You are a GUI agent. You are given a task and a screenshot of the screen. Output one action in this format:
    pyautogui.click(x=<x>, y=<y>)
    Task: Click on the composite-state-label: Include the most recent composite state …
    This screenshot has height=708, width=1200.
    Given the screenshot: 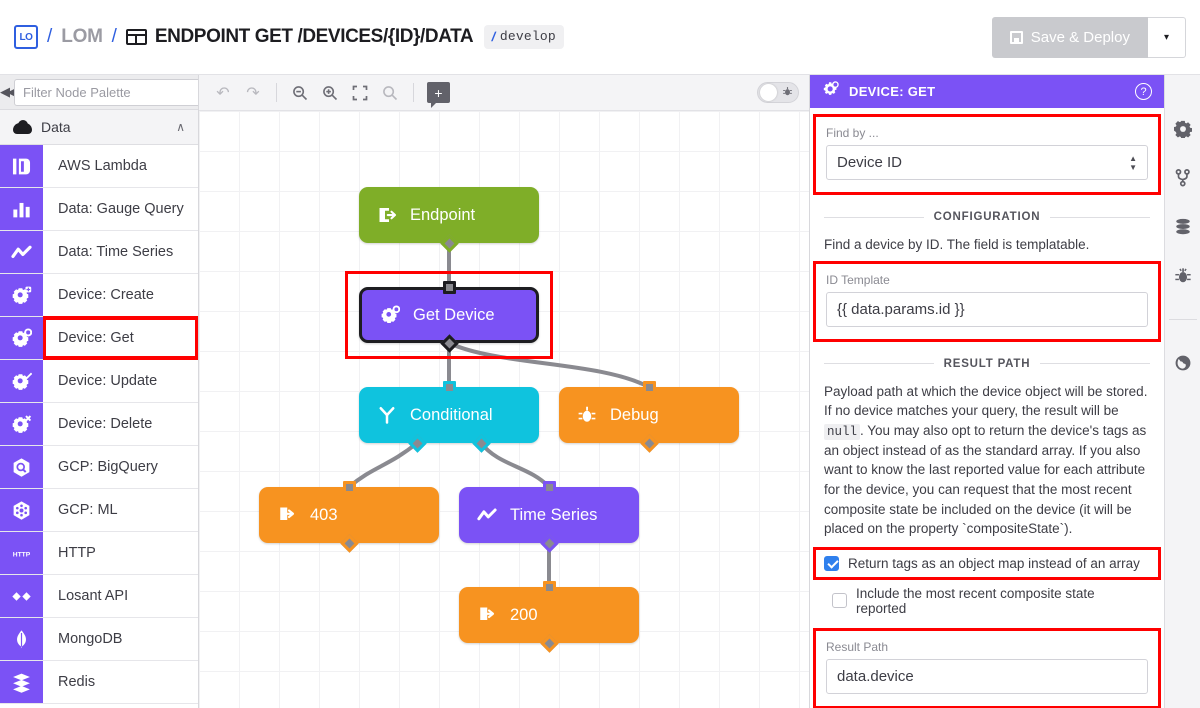 What is the action you would take?
    pyautogui.click(x=975, y=600)
    